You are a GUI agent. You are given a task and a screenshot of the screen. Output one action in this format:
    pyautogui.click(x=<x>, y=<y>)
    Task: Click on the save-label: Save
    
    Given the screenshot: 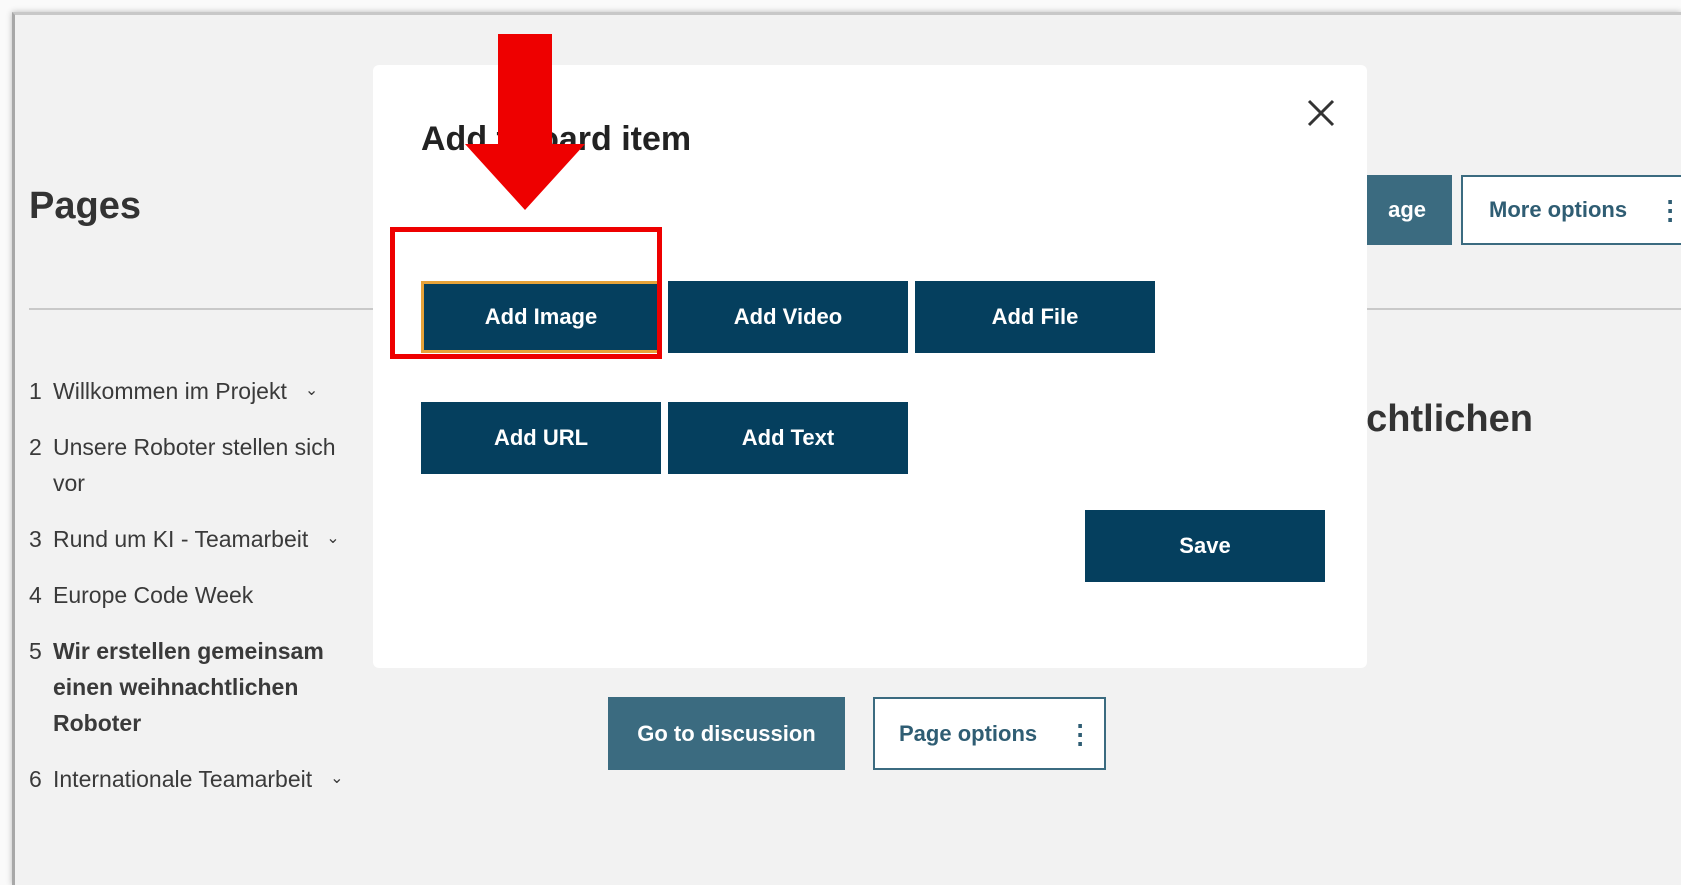 What is the action you would take?
    pyautogui.click(x=1205, y=545)
    